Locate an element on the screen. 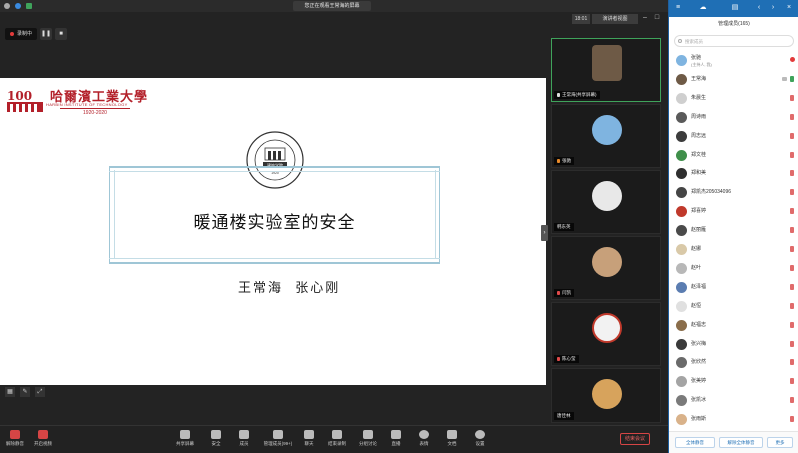  security-button: 安全 is located at coordinates (216, 438).